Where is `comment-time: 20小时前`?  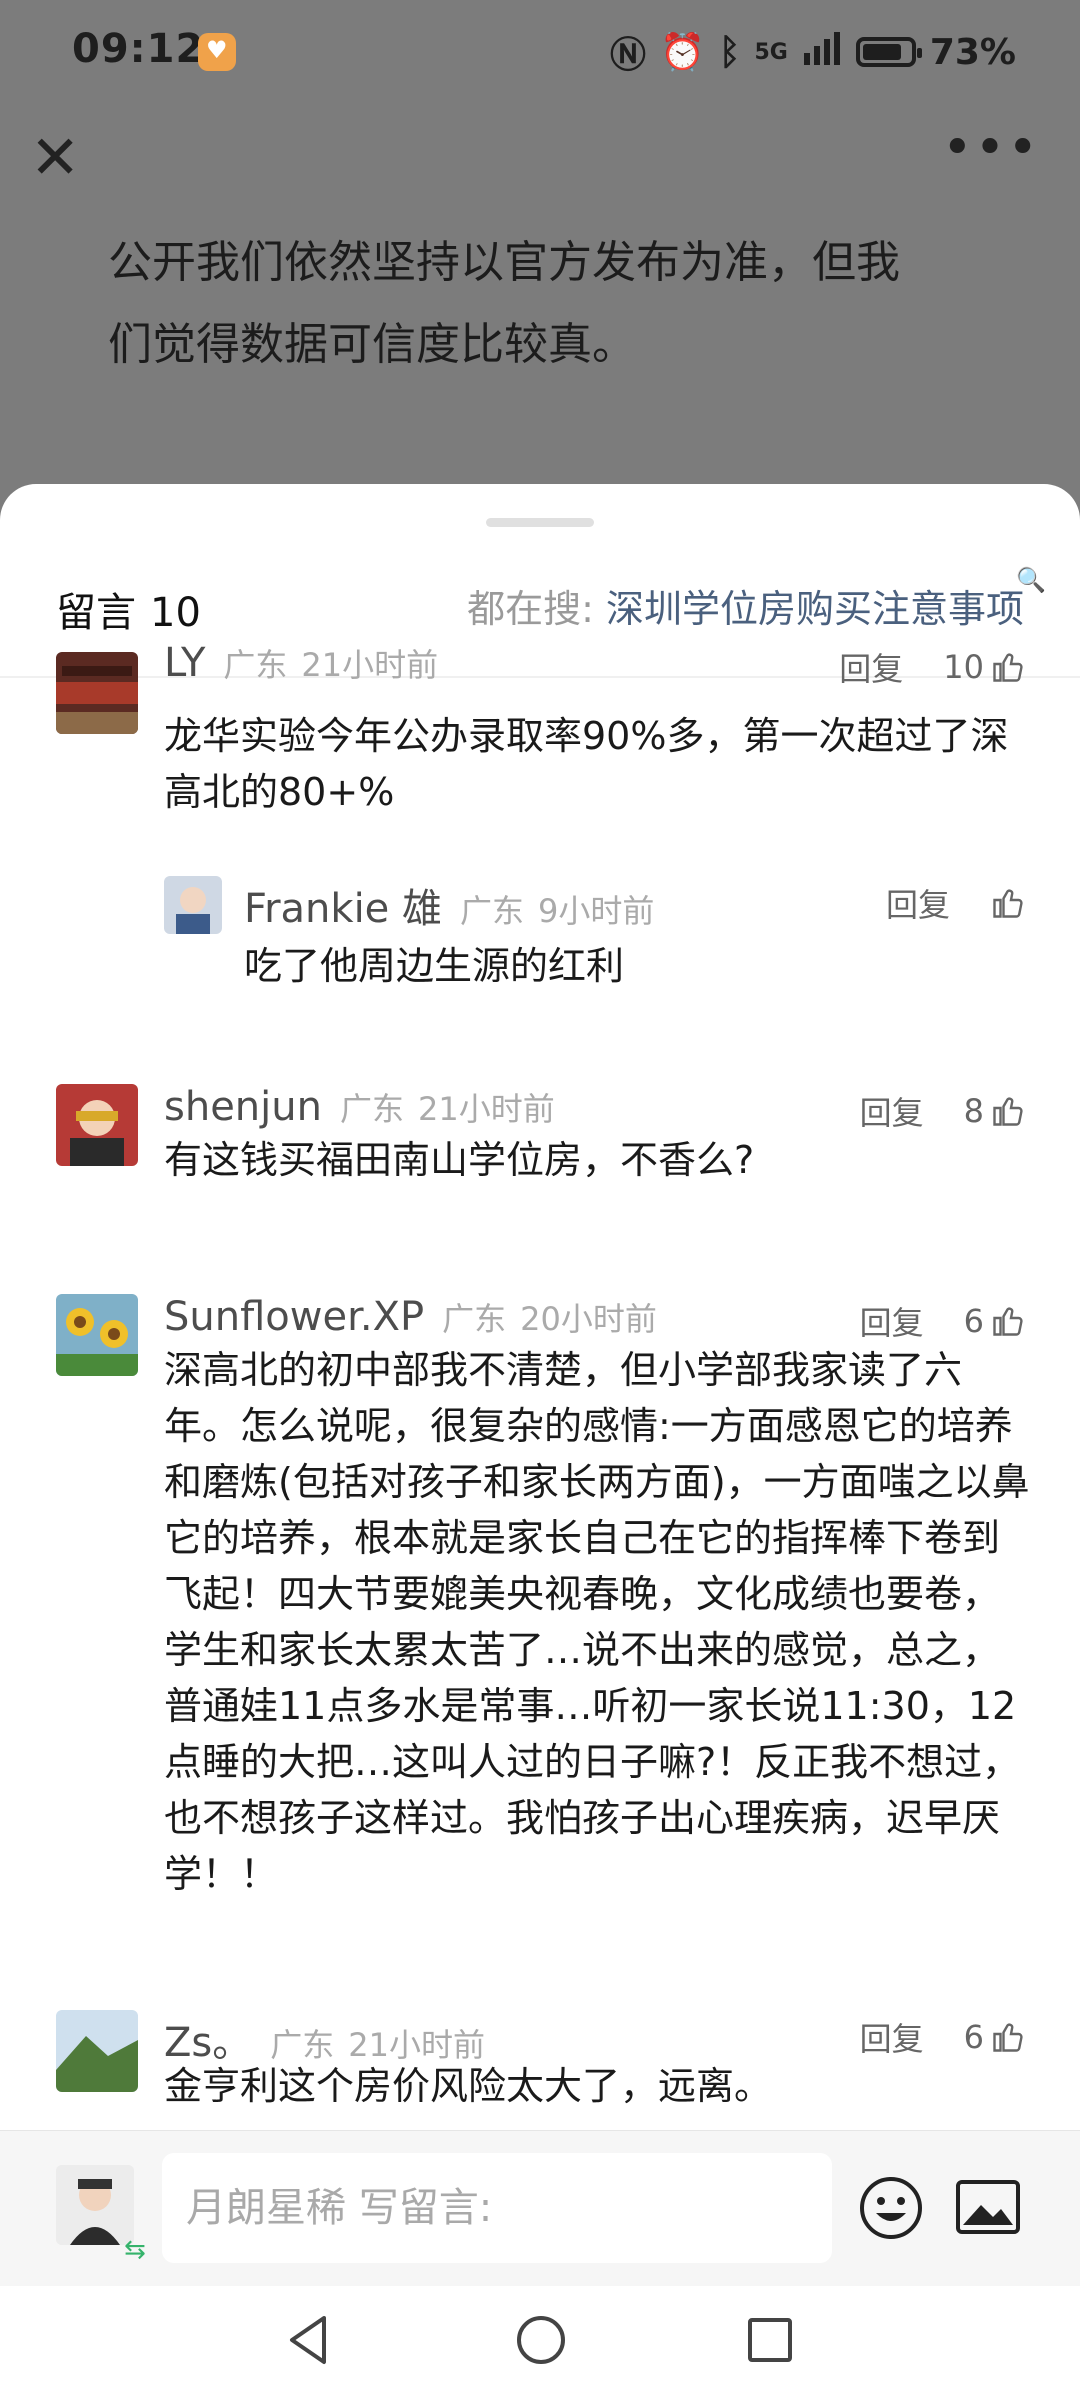
comment-time: 20小时前 is located at coordinates (588, 1319).